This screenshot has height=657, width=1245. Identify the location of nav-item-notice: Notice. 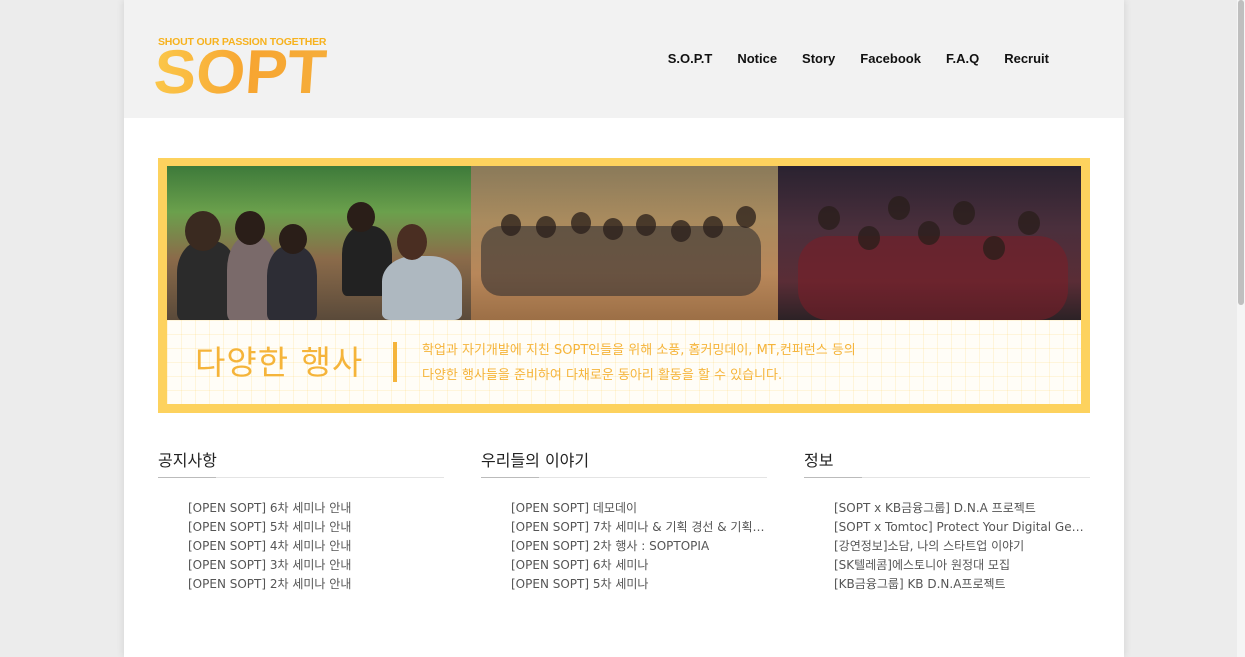
(757, 58).